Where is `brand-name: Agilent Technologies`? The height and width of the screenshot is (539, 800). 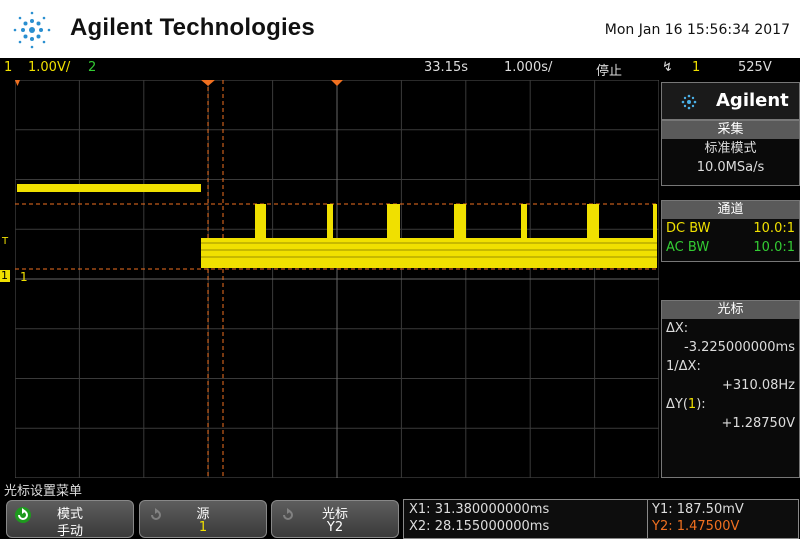
brand-name: Agilent Technologies is located at coordinates (192, 27).